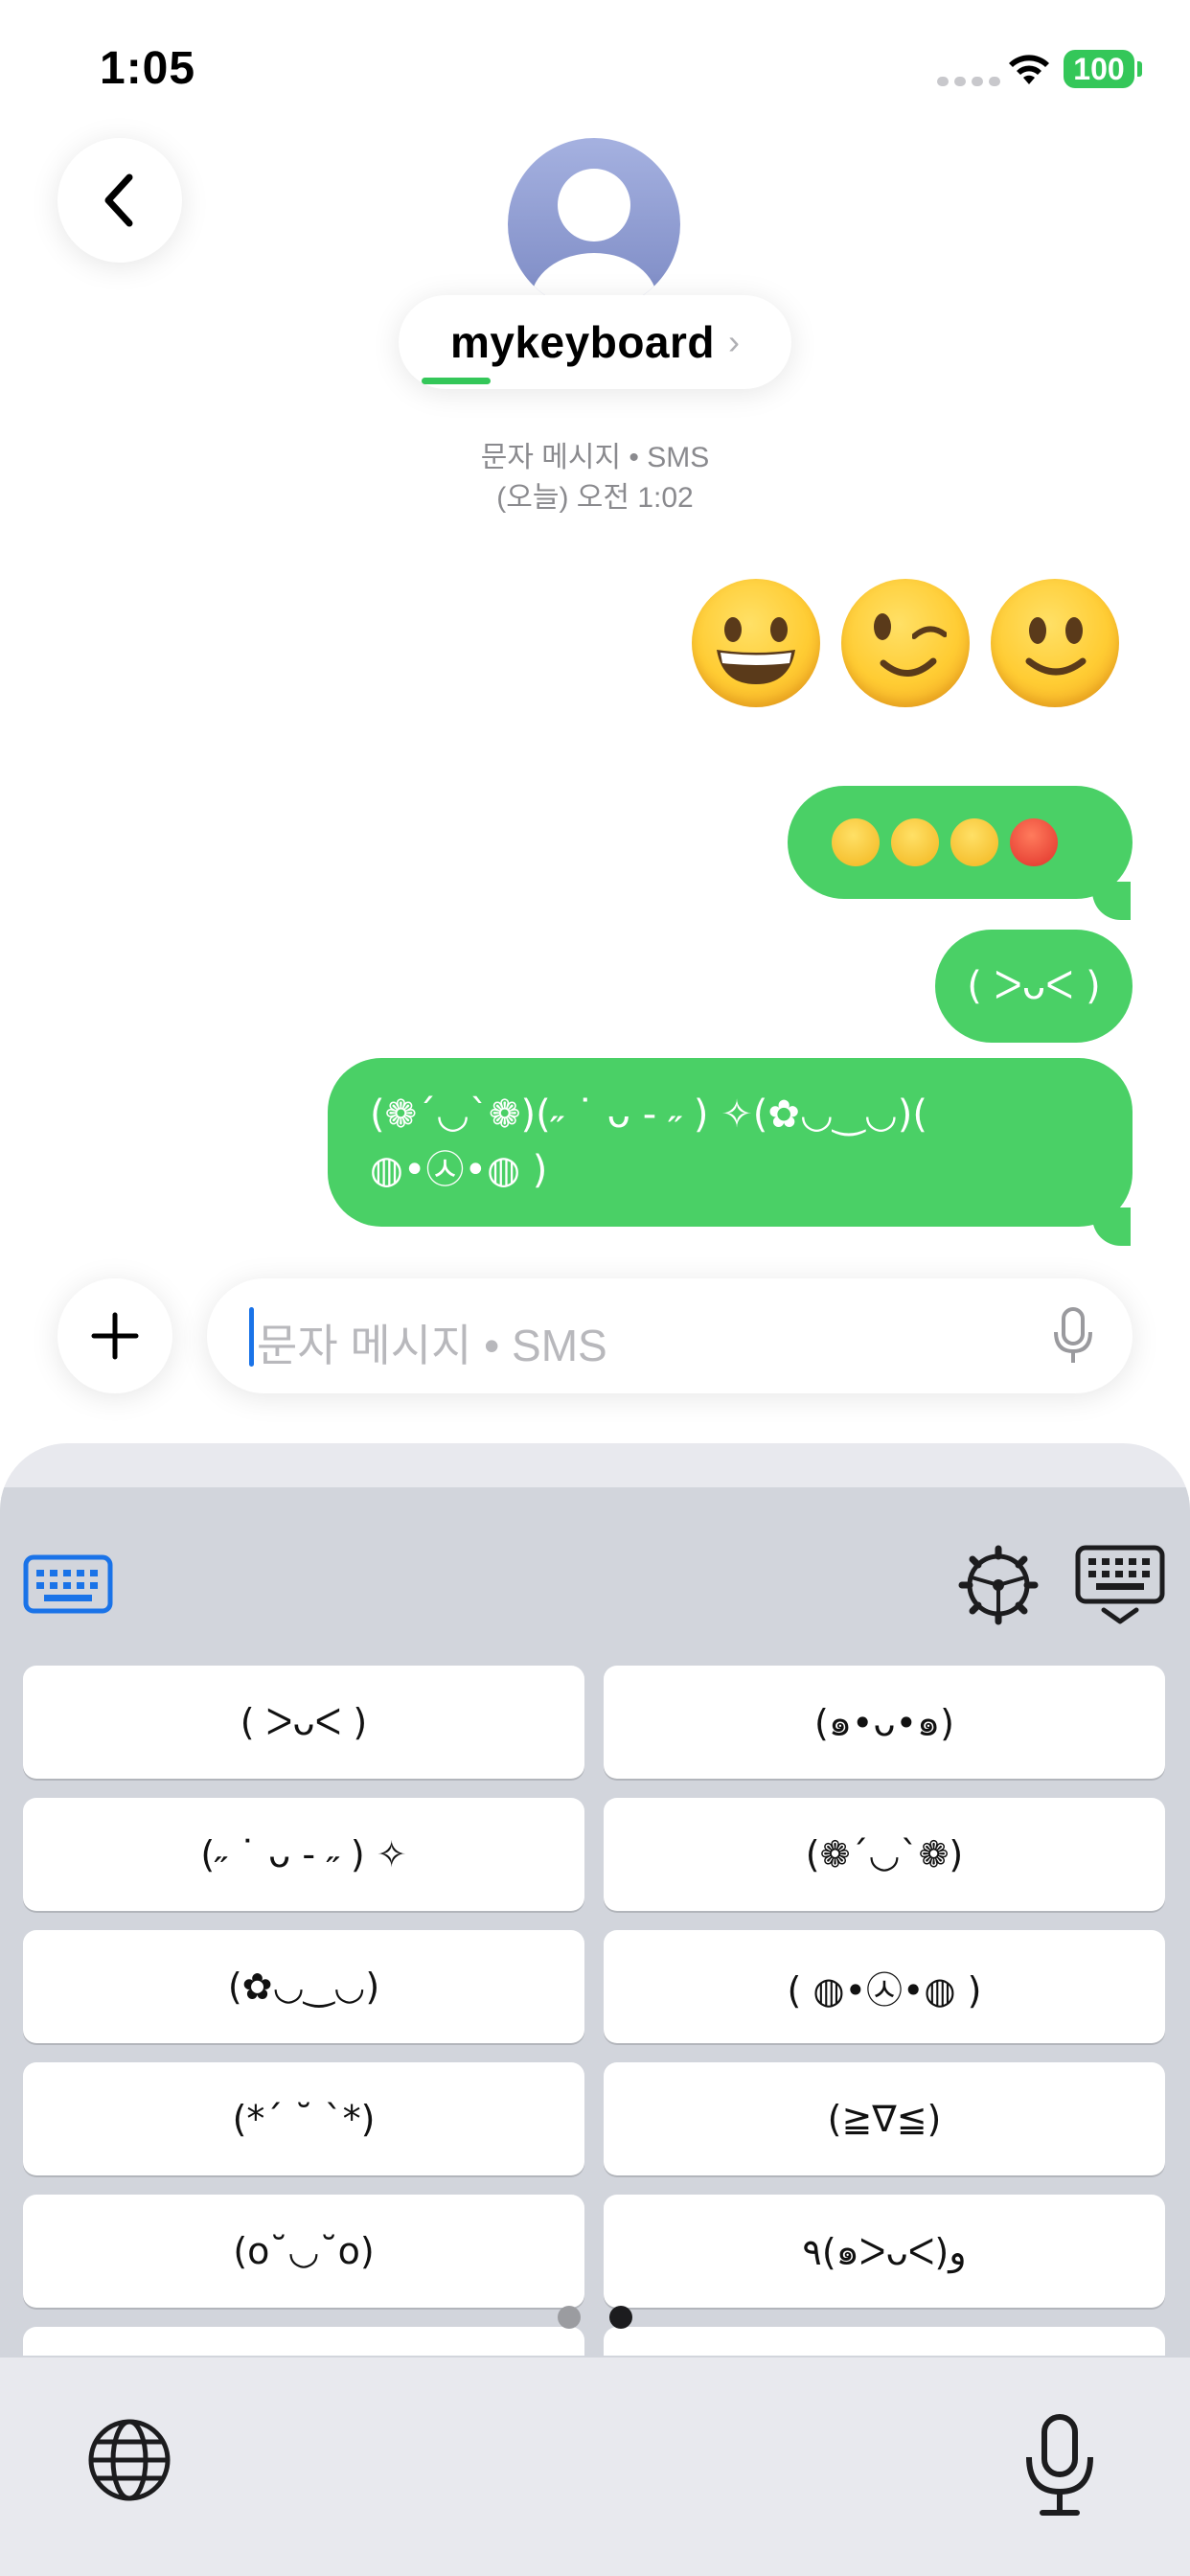  What do you see at coordinates (1029, 69) in the screenshot?
I see `wifi-icon` at bounding box center [1029, 69].